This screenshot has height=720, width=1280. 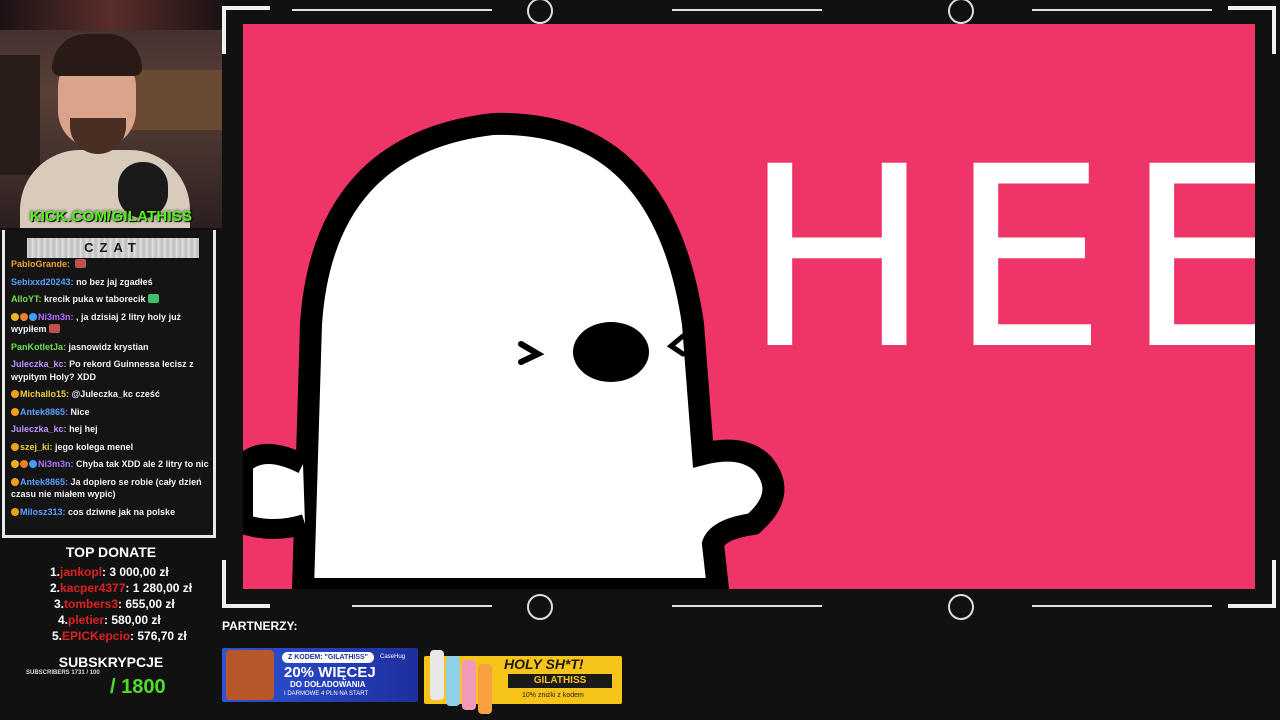 What do you see at coordinates (40, 264) in the screenshot?
I see `chat-username: PabloGrande:` at bounding box center [40, 264].